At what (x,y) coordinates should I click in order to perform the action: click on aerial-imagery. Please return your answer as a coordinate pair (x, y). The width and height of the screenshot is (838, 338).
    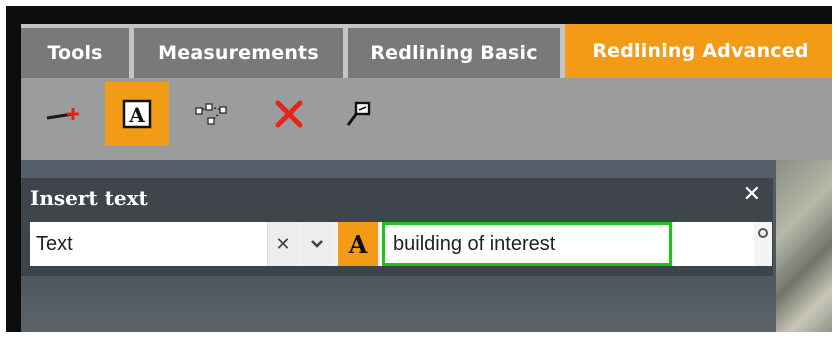
    Looking at the image, I should click on (804, 246).